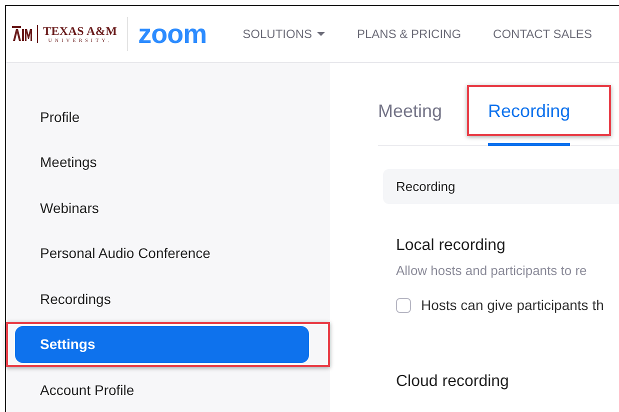  I want to click on section-bar: Recording, so click(501, 186).